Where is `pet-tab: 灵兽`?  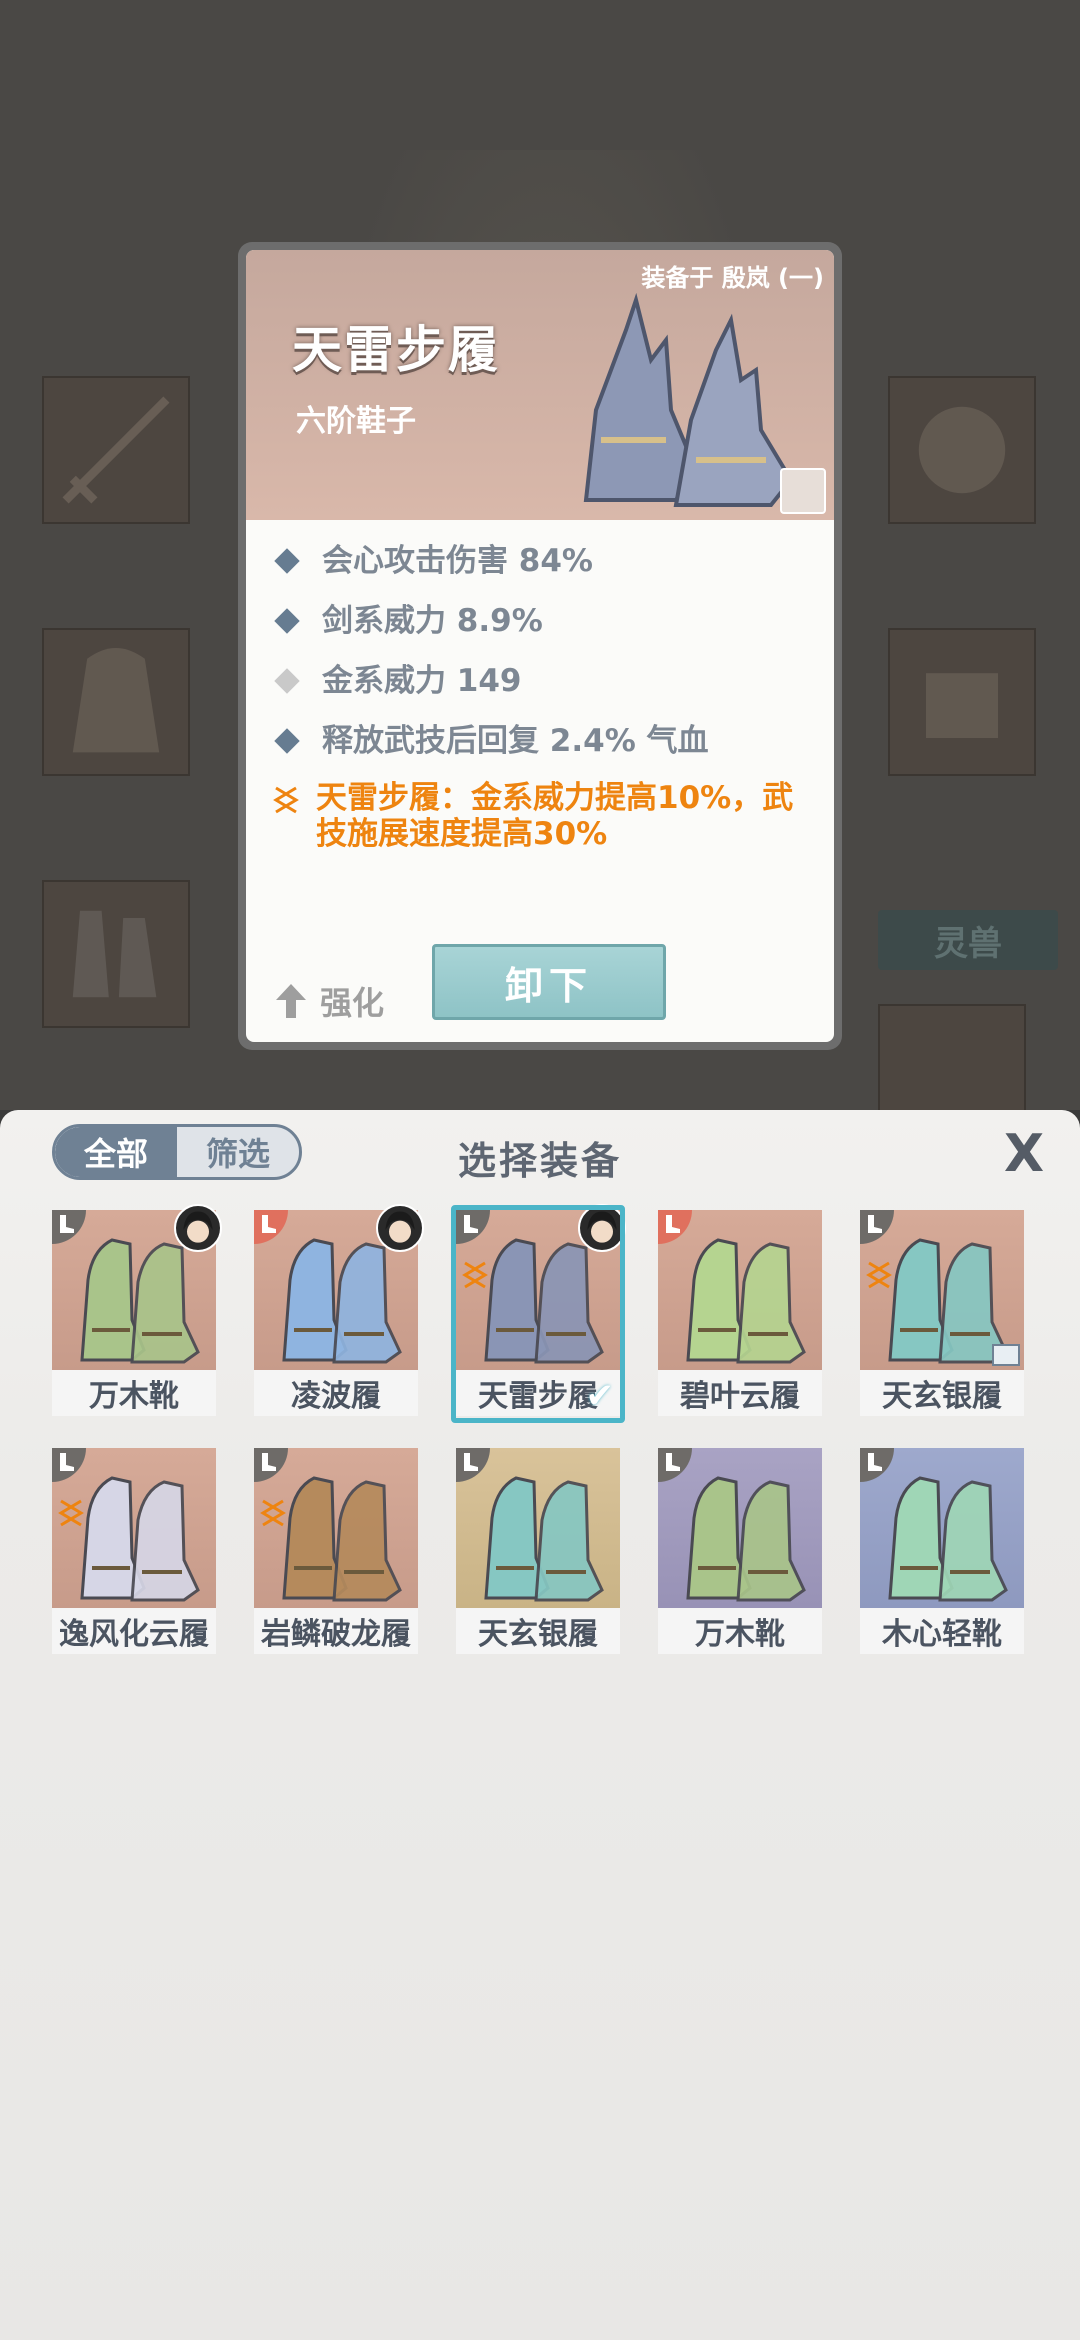 pet-tab: 灵兽 is located at coordinates (968, 940).